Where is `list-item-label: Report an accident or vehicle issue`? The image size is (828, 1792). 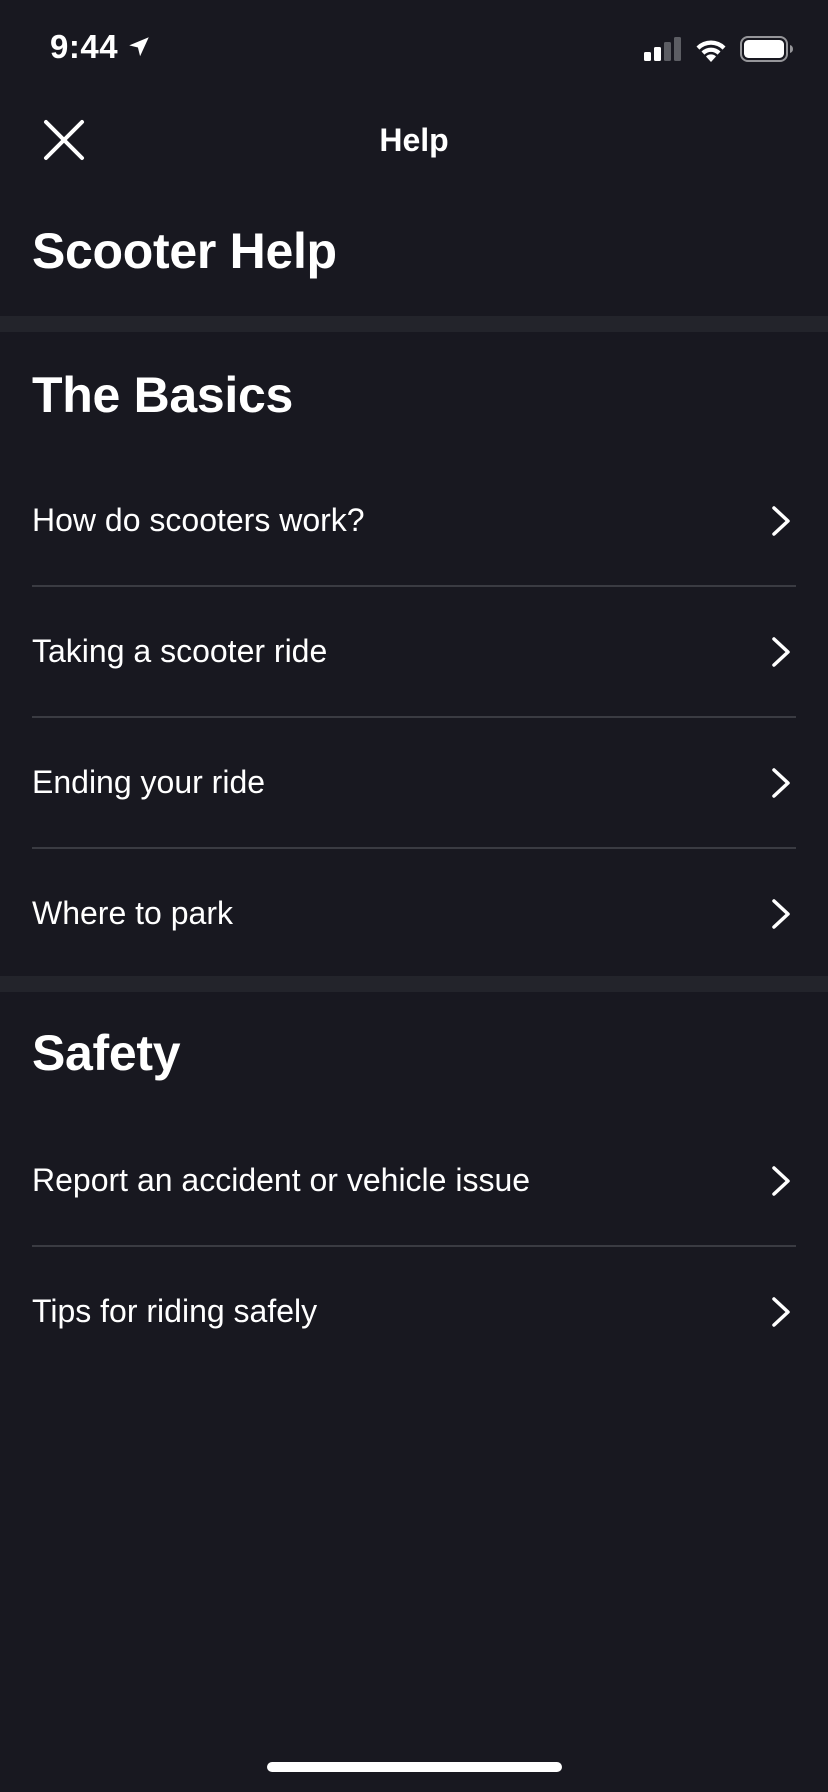 list-item-label: Report an accident or vehicle issue is located at coordinates (281, 1180).